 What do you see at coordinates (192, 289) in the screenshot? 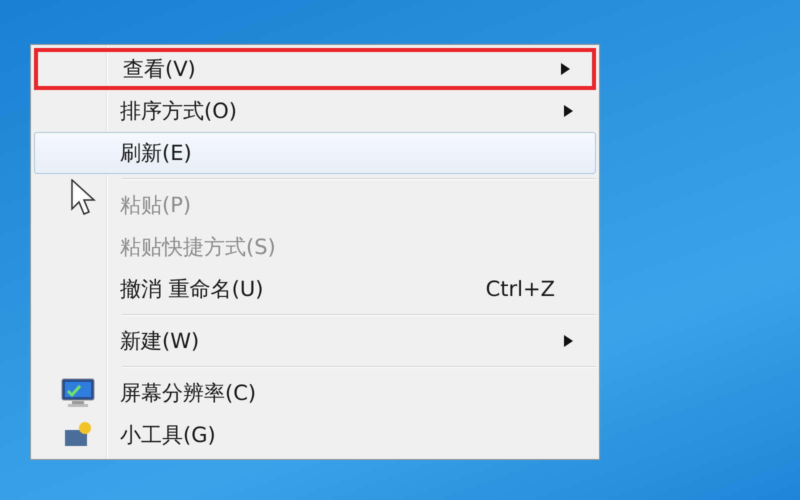
I see `menu-item-label: 撤消 重命名(U)` at bounding box center [192, 289].